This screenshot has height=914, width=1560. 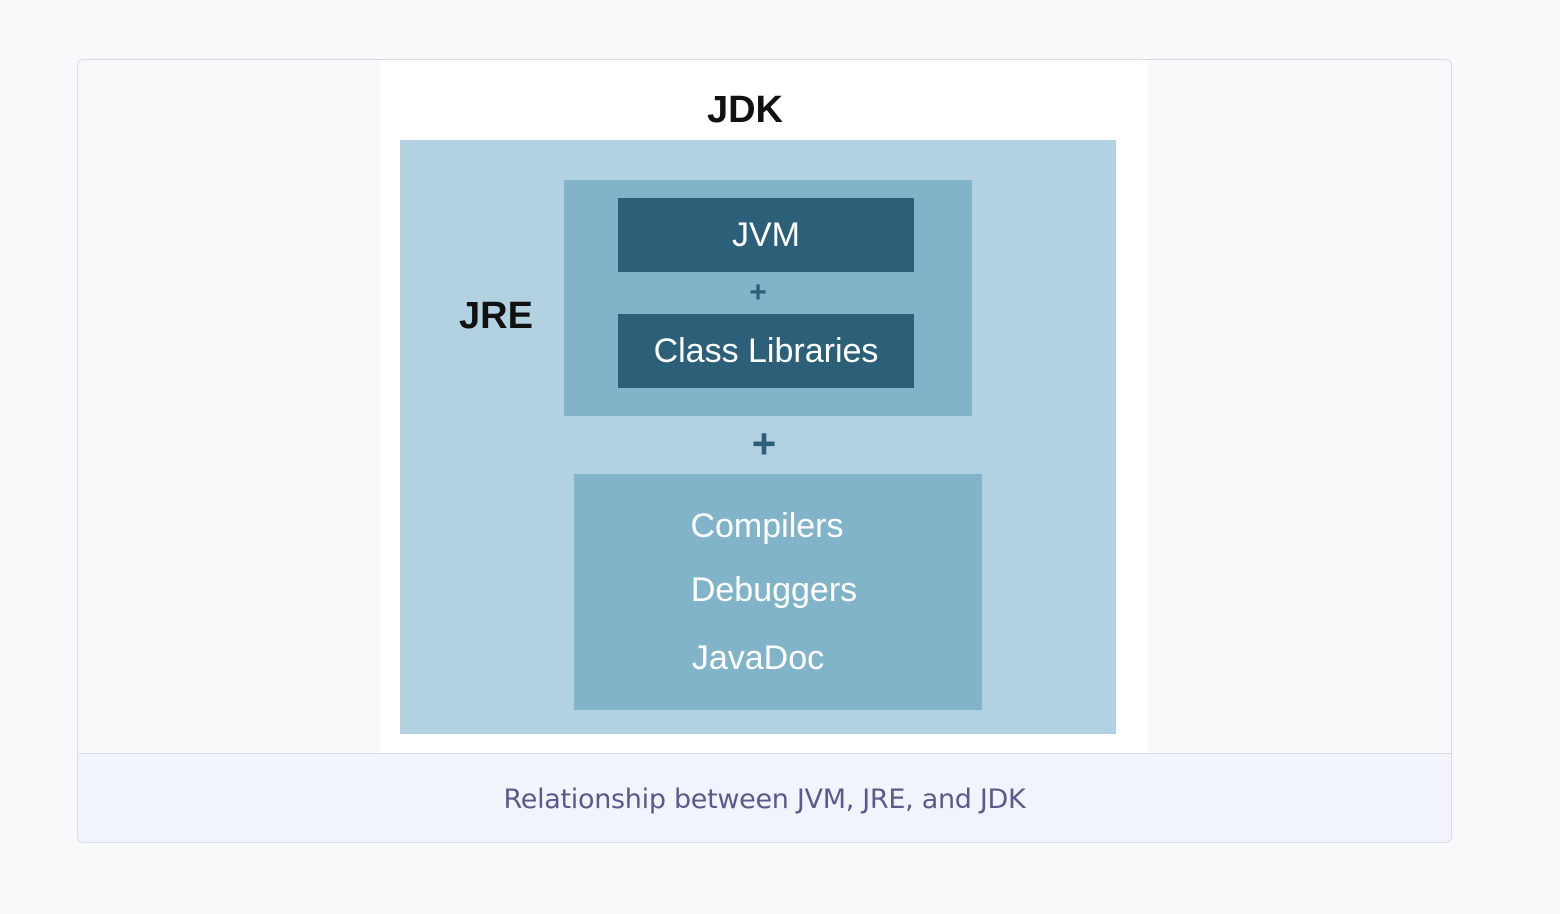 I want to click on class-libraries-box: Class Libraries, so click(x=766, y=351).